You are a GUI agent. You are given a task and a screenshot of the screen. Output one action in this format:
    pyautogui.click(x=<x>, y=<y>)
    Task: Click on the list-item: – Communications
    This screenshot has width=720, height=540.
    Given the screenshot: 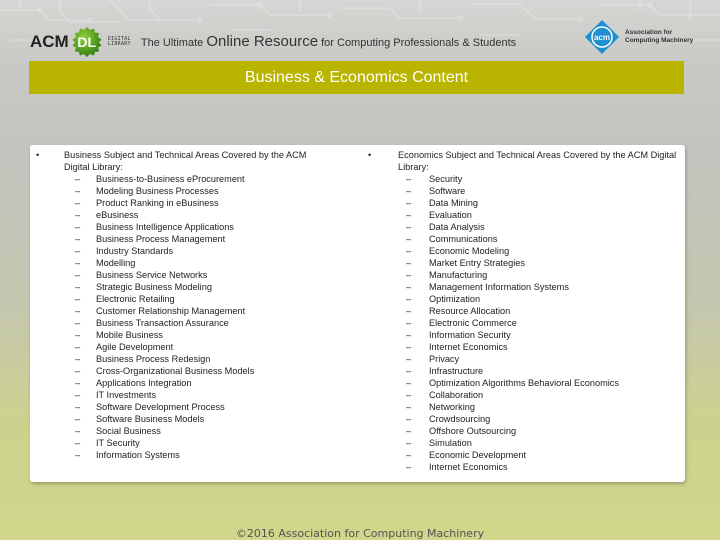 What is the action you would take?
    pyautogui.click(x=524, y=239)
    